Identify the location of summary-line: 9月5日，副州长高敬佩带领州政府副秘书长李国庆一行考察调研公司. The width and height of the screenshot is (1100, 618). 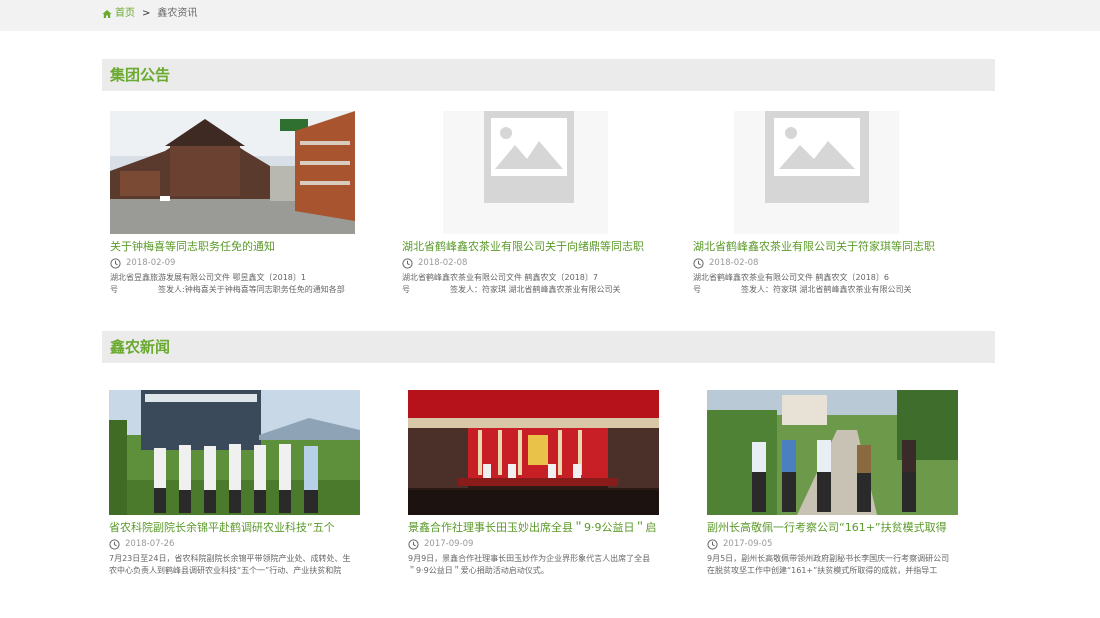
(828, 558).